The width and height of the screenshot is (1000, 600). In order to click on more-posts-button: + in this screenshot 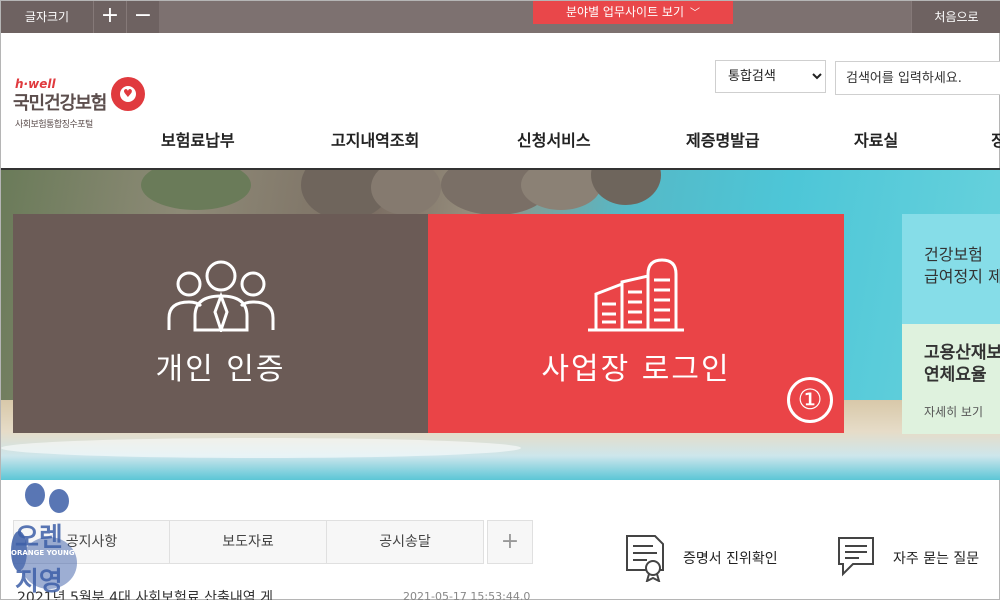, I will do `click(510, 542)`.